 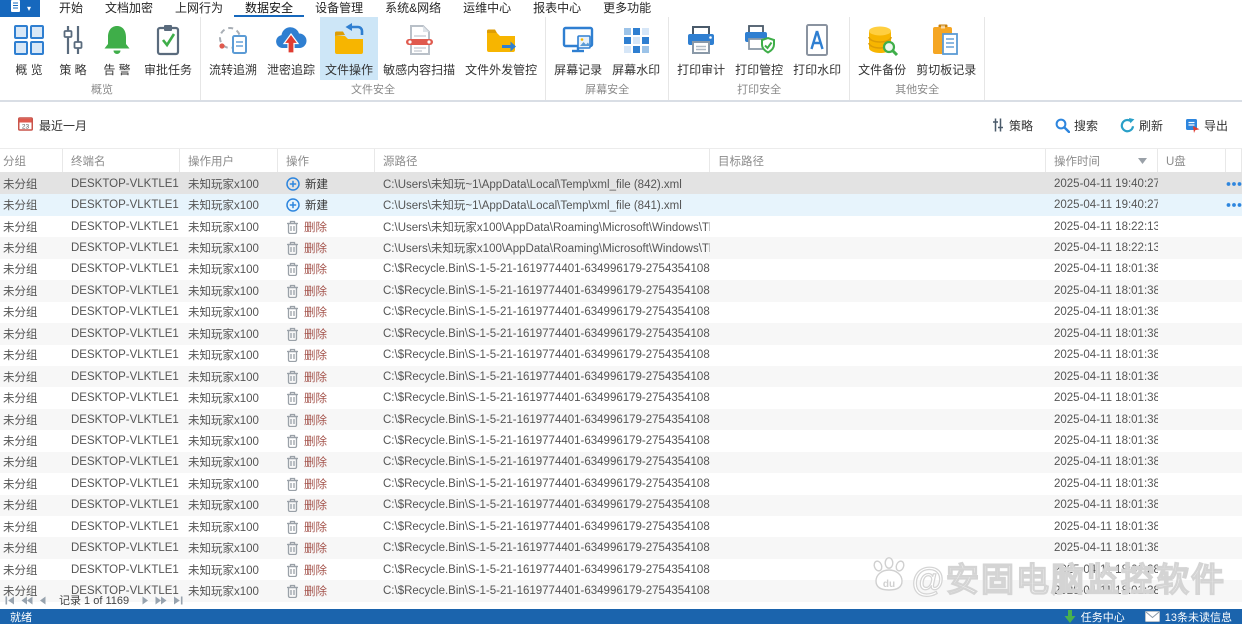 What do you see at coordinates (1106, 205) in the screenshot?
I see `cell-operation-time: 2025-04-11 19:40:27` at bounding box center [1106, 205].